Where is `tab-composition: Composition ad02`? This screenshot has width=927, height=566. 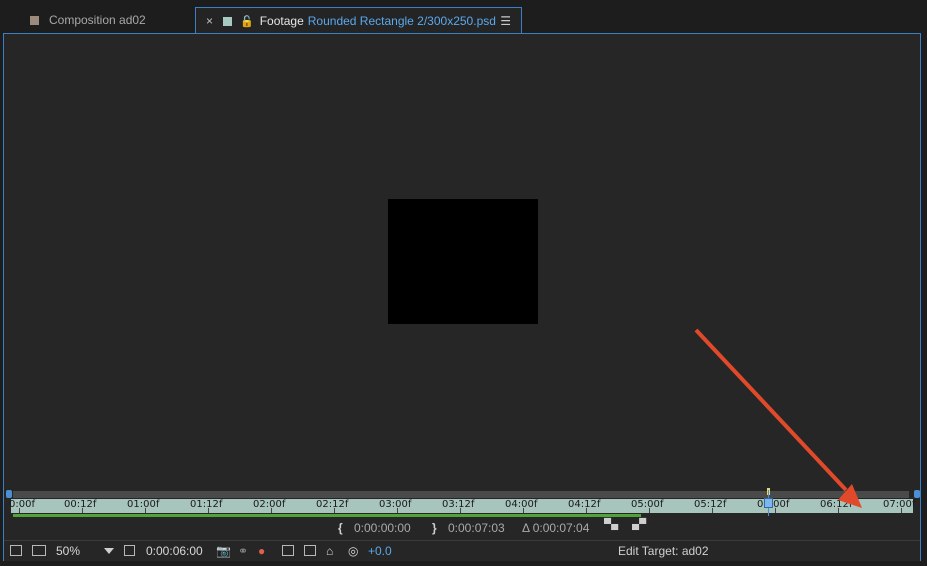
tab-composition: Composition ad02 is located at coordinates (84, 20).